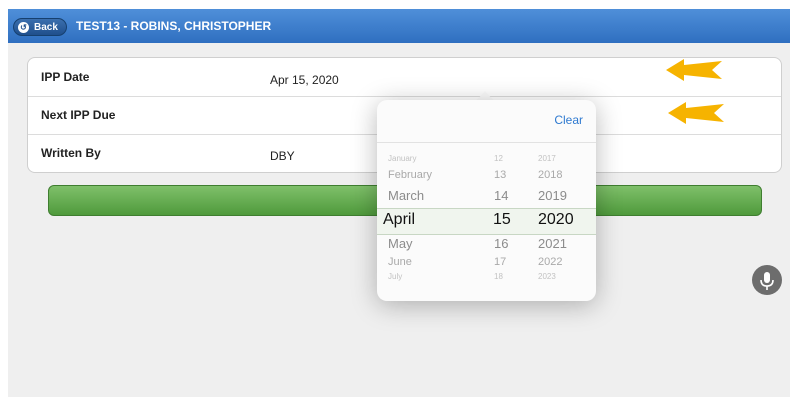  What do you see at coordinates (406, 195) in the screenshot?
I see `month-option: March` at bounding box center [406, 195].